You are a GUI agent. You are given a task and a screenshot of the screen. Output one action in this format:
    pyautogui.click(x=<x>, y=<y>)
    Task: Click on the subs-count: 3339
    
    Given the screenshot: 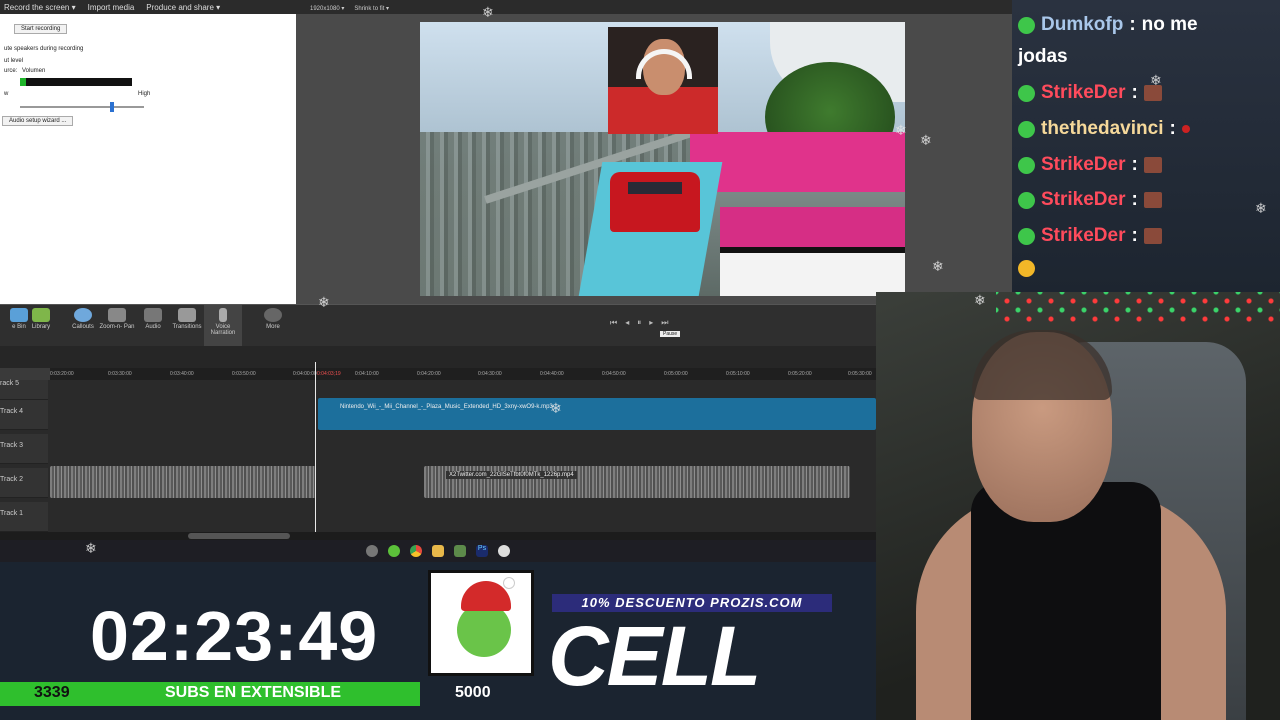 What is the action you would take?
    pyautogui.click(x=52, y=692)
    